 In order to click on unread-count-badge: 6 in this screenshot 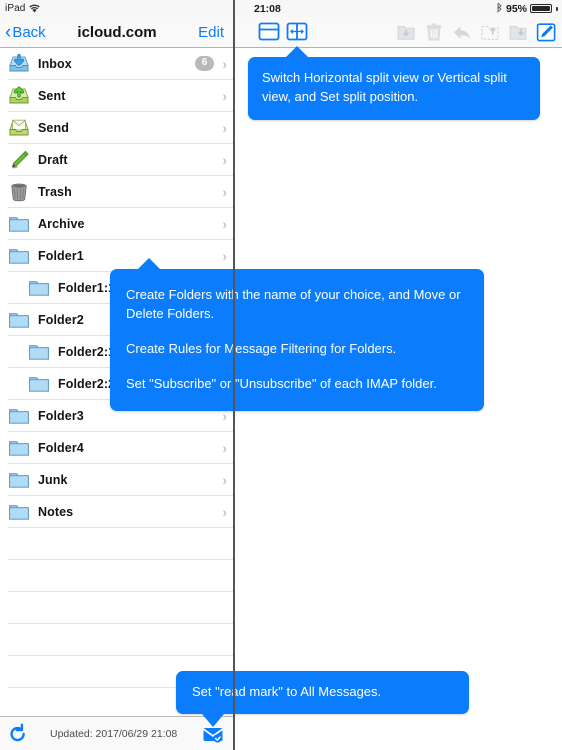, I will do `click(204, 63)`.